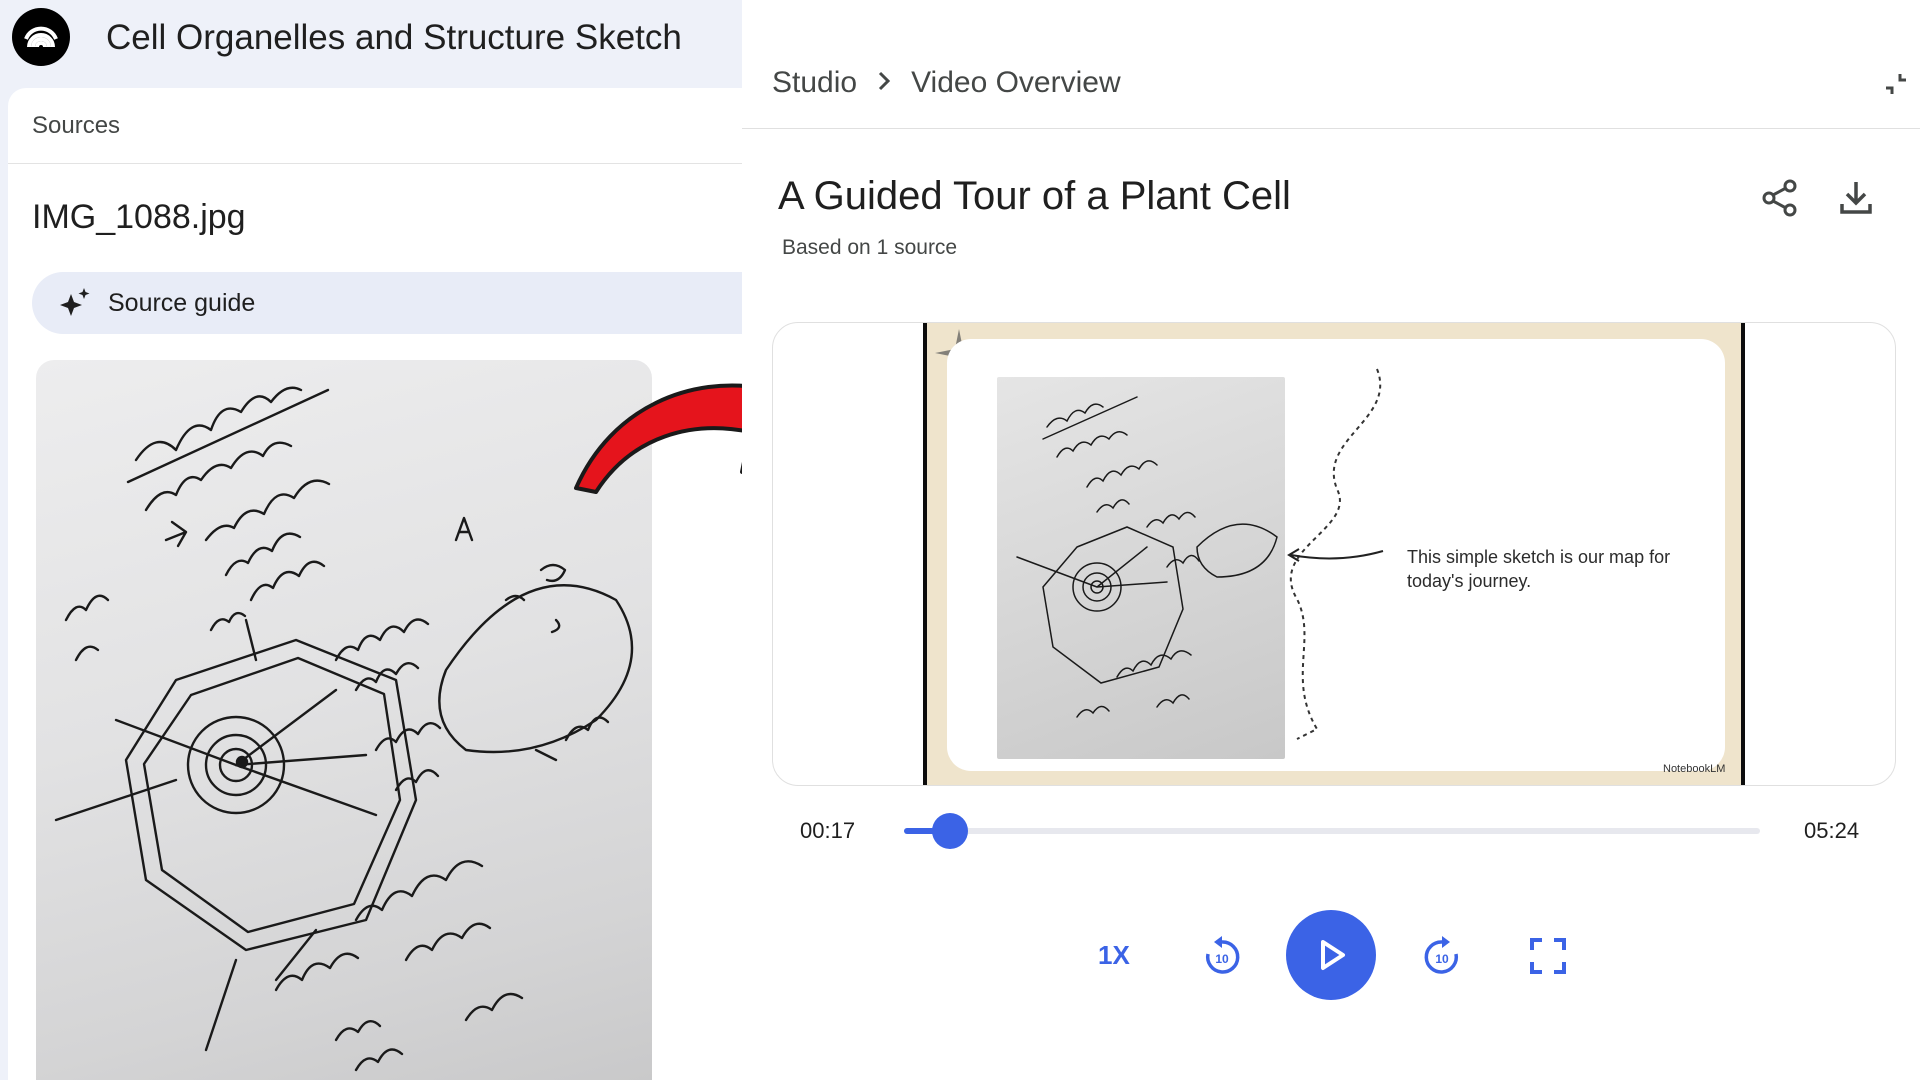 The image size is (1920, 1080). What do you see at coordinates (1548, 956) in the screenshot?
I see `fullscreen-icon` at bounding box center [1548, 956].